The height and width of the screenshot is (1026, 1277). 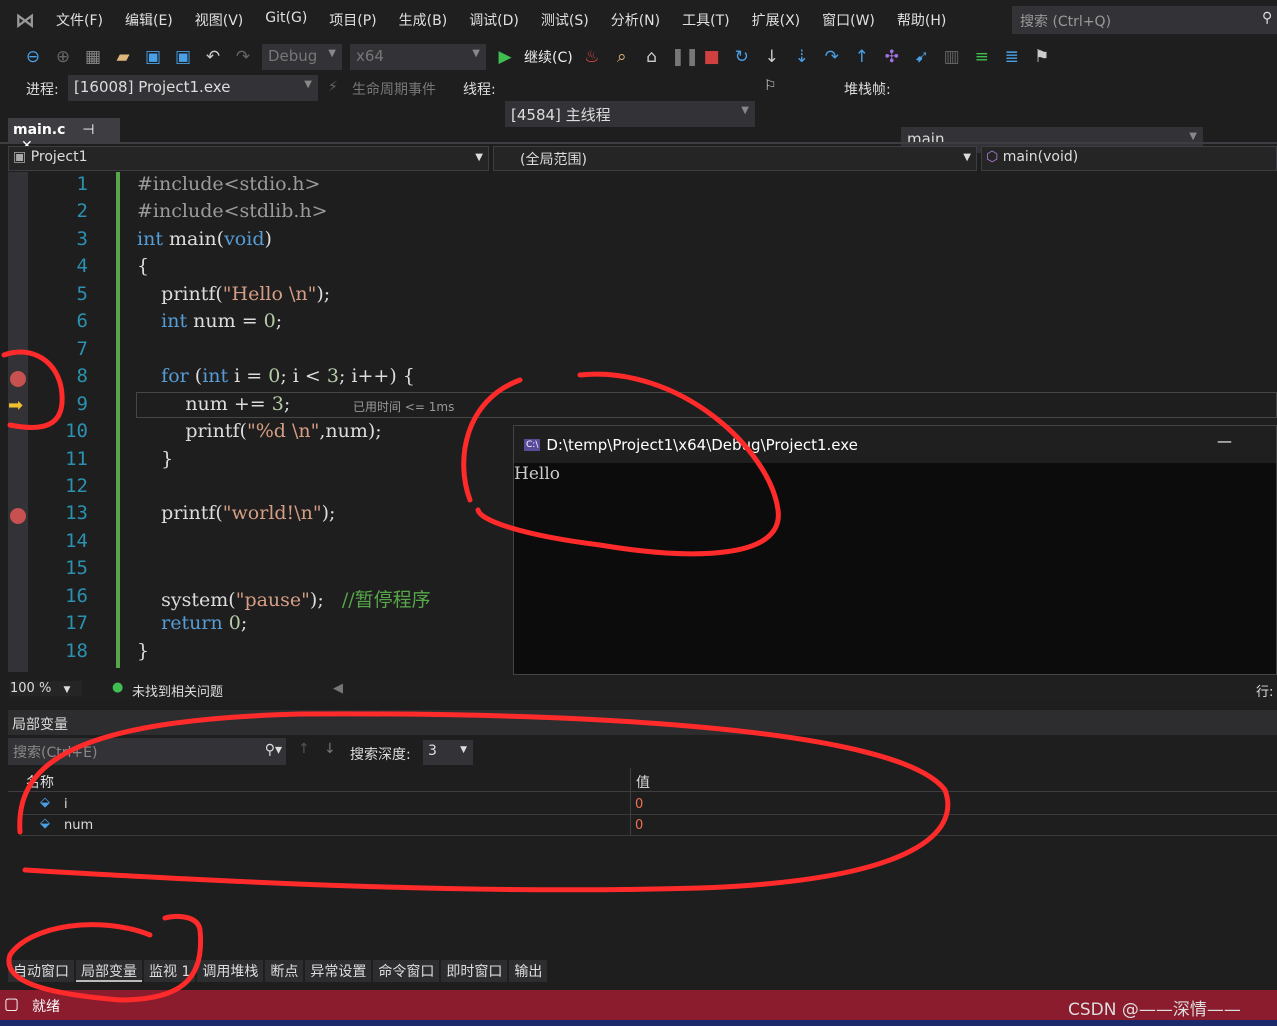 I want to click on code-line: printf("%d \n",num);, so click(x=259, y=431).